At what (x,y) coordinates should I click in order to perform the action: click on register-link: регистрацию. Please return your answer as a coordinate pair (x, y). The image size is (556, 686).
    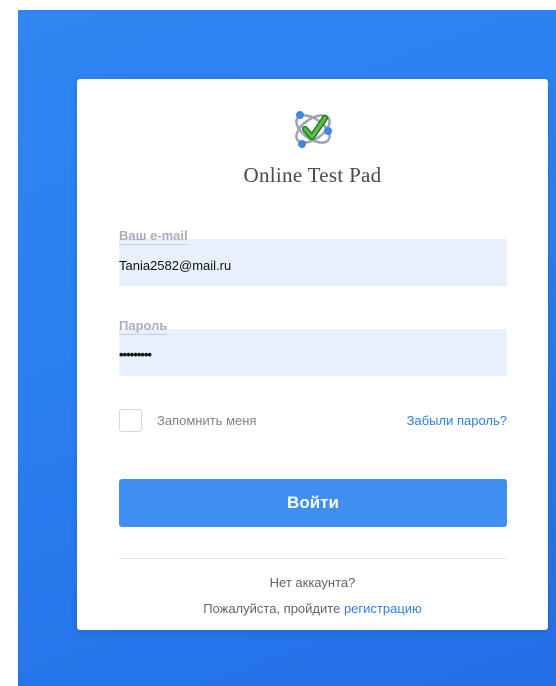
    Looking at the image, I should click on (383, 608).